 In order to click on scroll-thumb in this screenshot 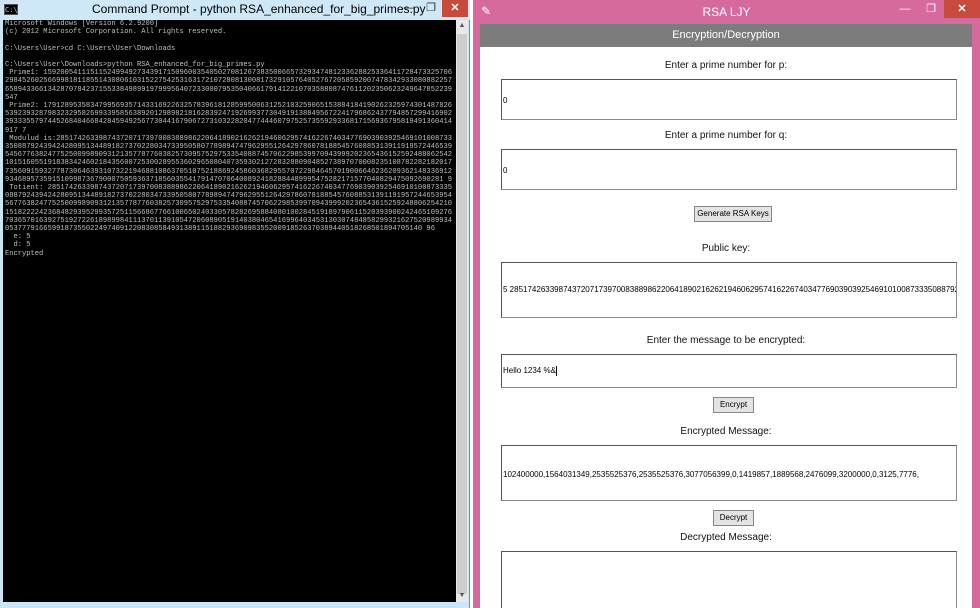, I will do `click(462, 314)`.